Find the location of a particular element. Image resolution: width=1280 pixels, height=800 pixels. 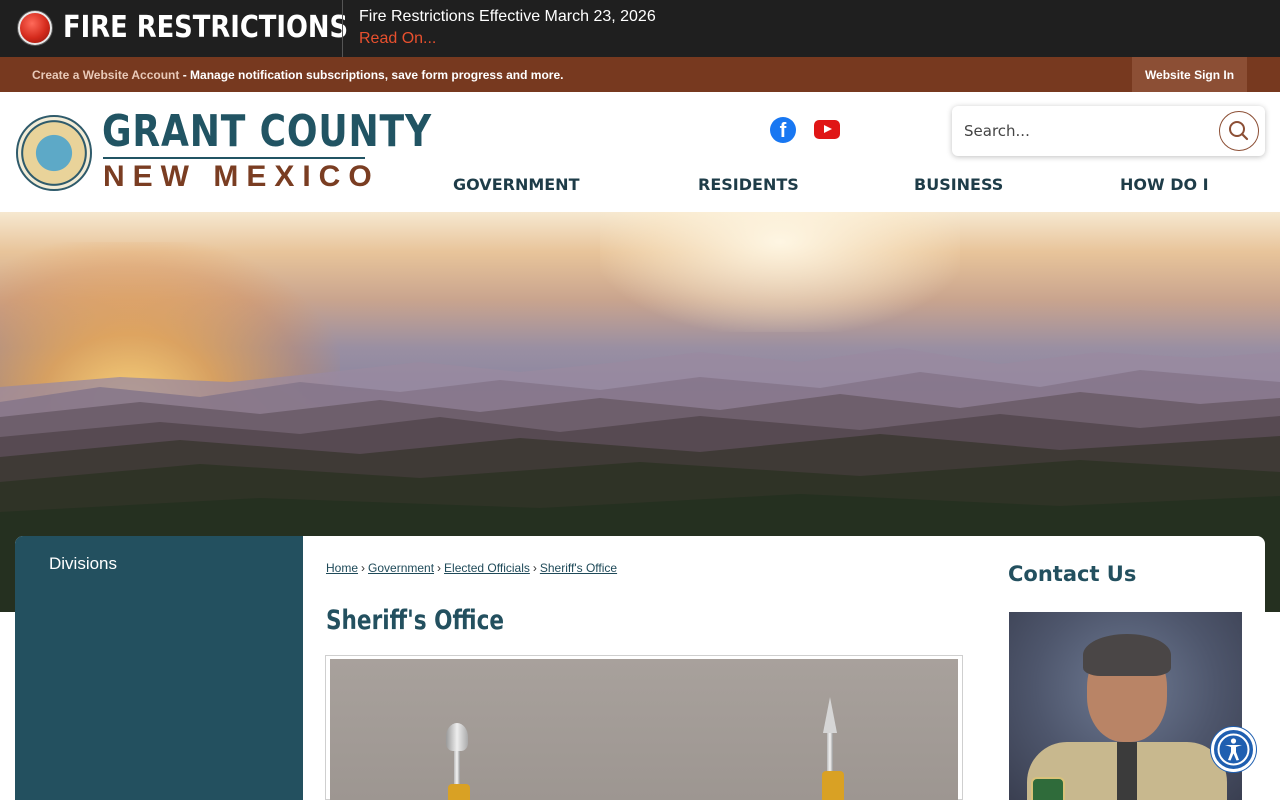

logo-title: GRANT COUNTY is located at coordinates (267, 131).